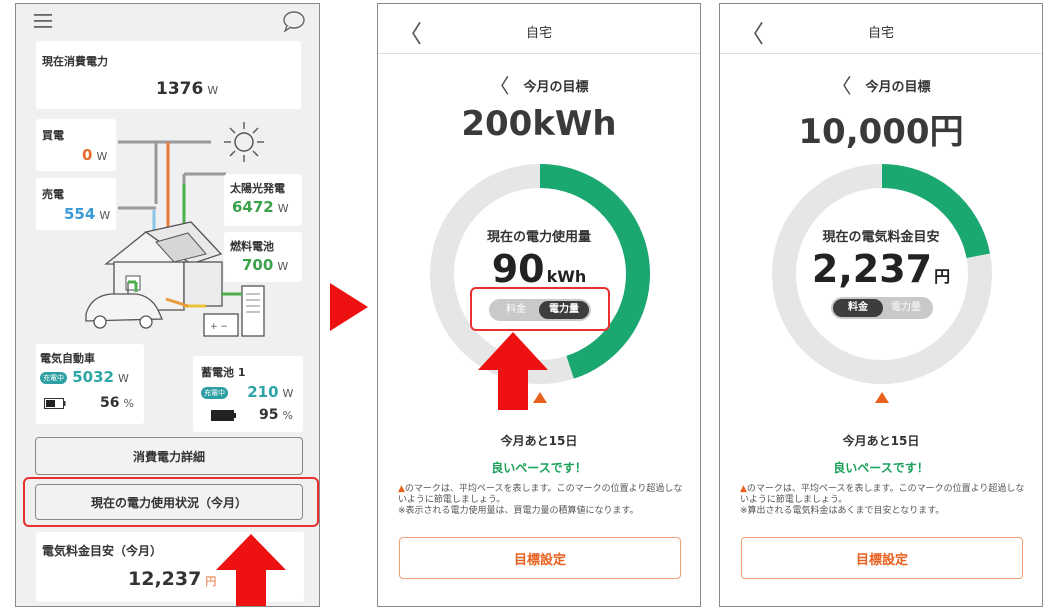  I want to click on fuel-cell-label: 燃料電池, so click(252, 246).